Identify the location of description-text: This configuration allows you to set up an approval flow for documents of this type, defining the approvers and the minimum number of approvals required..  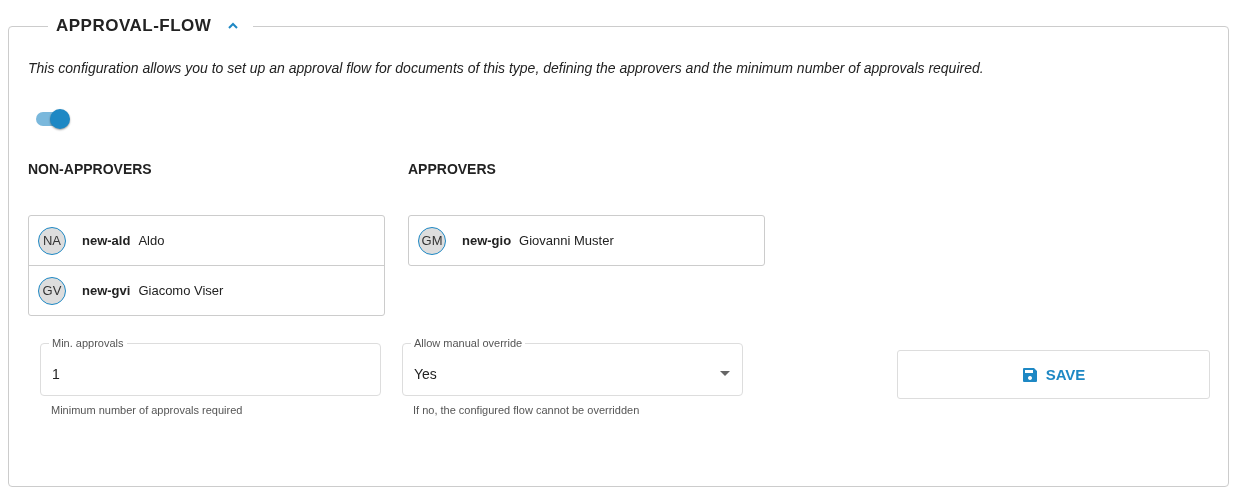
(506, 68).